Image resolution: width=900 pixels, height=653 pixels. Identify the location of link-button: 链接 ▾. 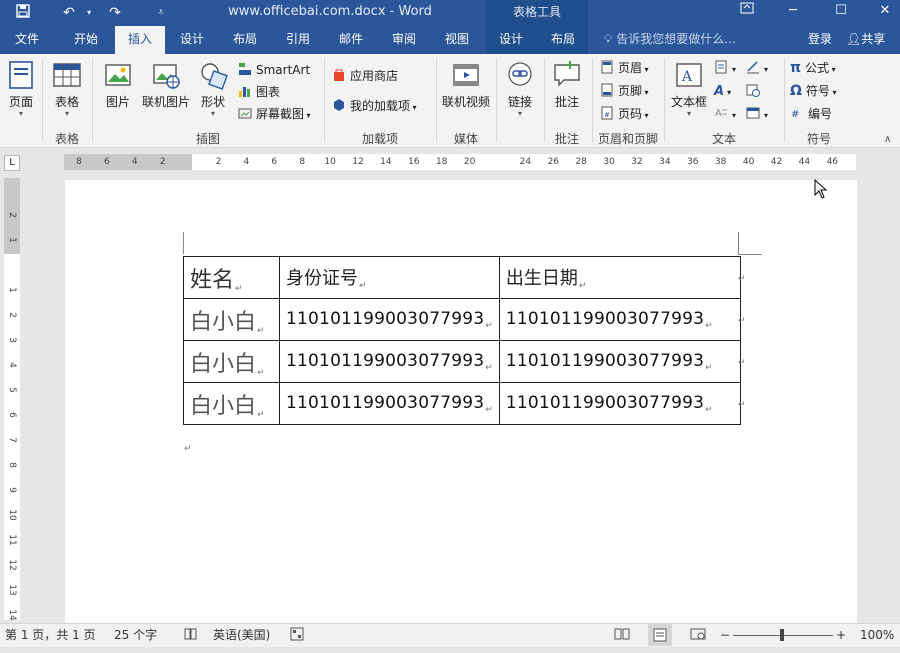
(520, 93).